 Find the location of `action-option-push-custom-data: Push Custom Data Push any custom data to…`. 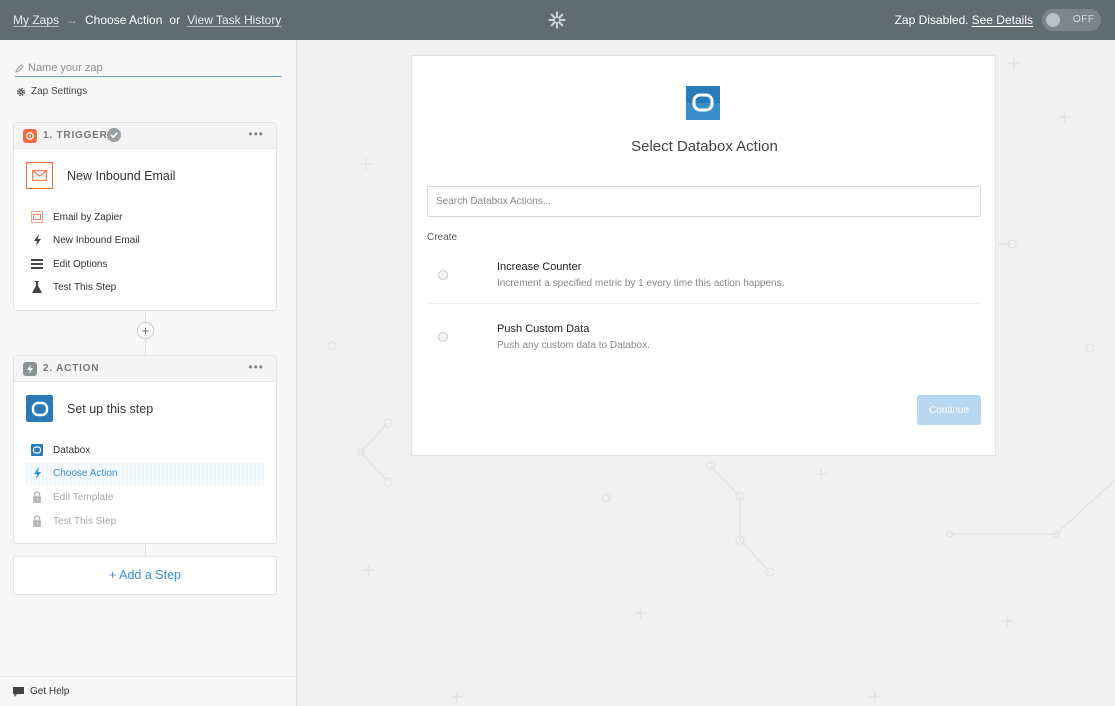

action-option-push-custom-data: Push Custom Data Push any custom data to… is located at coordinates (704, 346).